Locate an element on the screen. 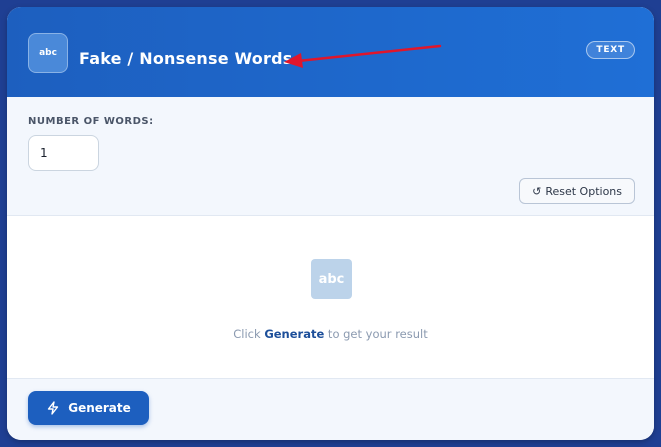 The width and height of the screenshot is (661, 447). abc-icon: abc is located at coordinates (48, 53).